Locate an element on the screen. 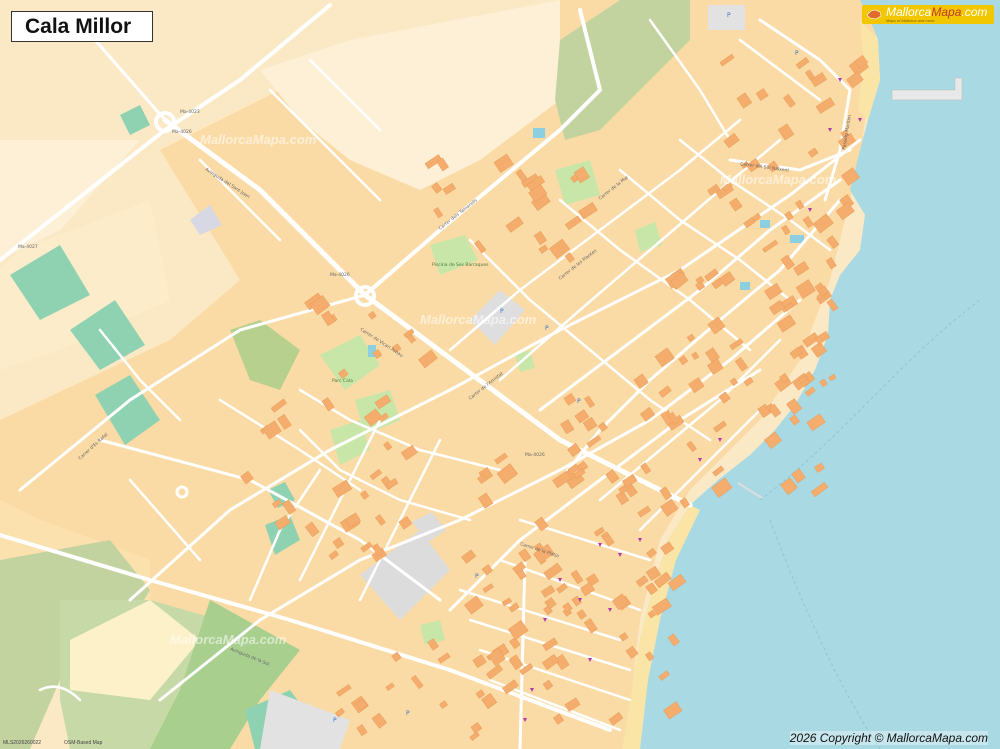 The image size is (1000, 749). osm-credit: OSM-Based Map is located at coordinates (83, 743).